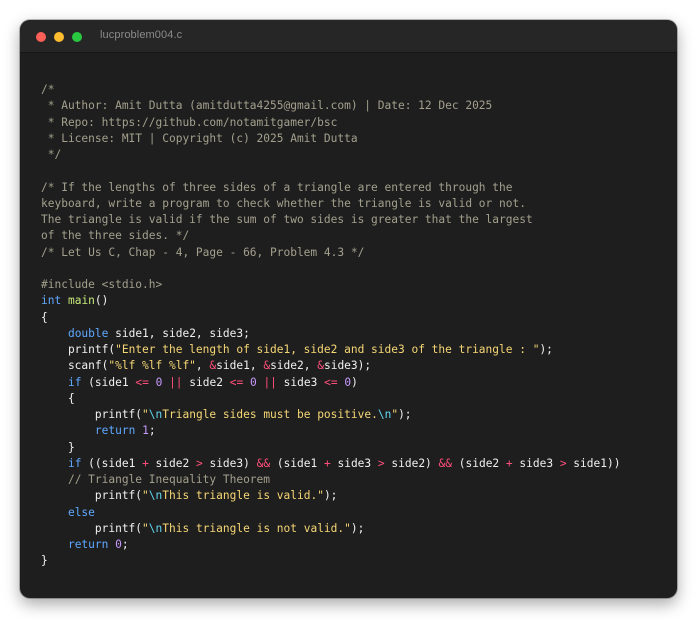 Image resolution: width=698 pixels, height=619 pixels. What do you see at coordinates (411, 463) in the screenshot?
I see `text-token: side2)` at bounding box center [411, 463].